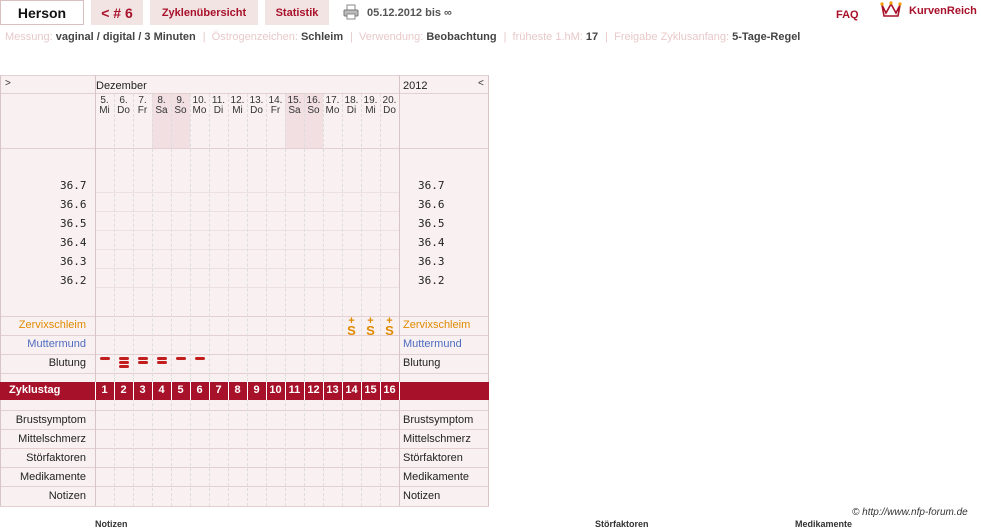 The image size is (981, 529). Describe the element at coordinates (237, 390) in the screenshot. I see `cycle-day-number: 8` at that location.